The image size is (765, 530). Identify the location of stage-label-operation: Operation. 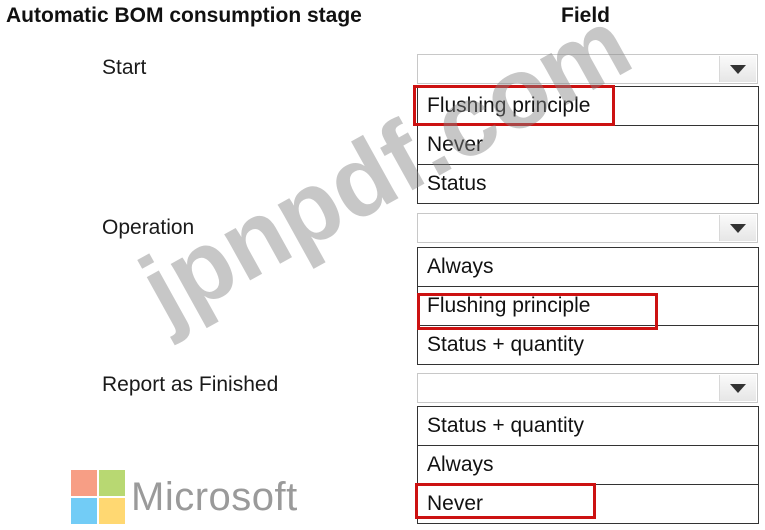
(148, 227).